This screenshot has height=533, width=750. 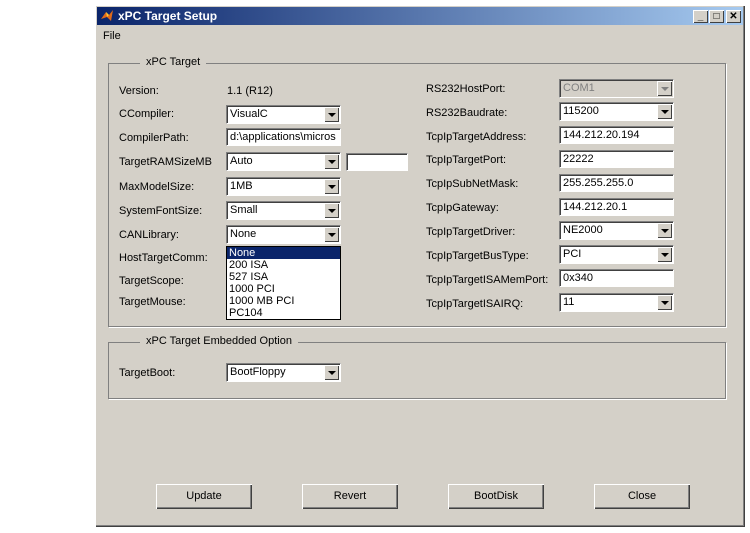 What do you see at coordinates (139, 91) in the screenshot?
I see `version-label: Version:` at bounding box center [139, 91].